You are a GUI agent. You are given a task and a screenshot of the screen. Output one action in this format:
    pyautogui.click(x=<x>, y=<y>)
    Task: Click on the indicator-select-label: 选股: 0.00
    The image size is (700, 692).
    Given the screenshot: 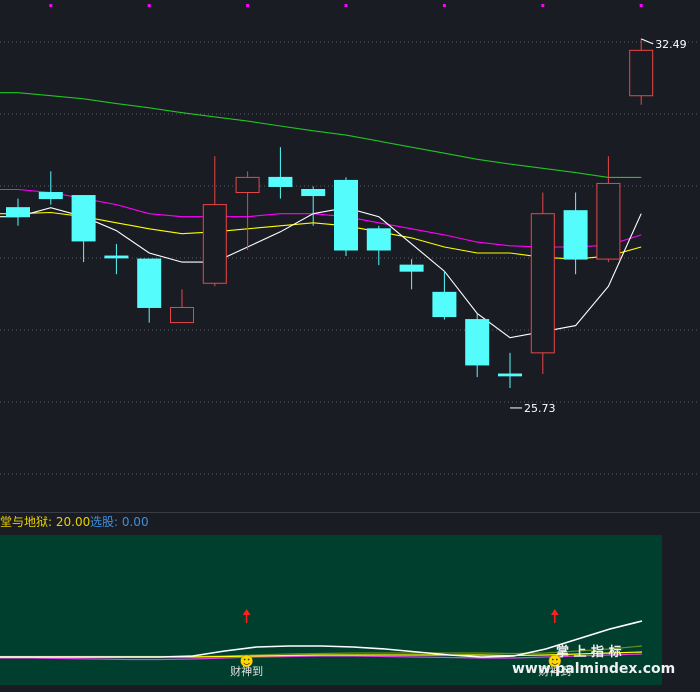 What is the action you would take?
    pyautogui.click(x=119, y=522)
    